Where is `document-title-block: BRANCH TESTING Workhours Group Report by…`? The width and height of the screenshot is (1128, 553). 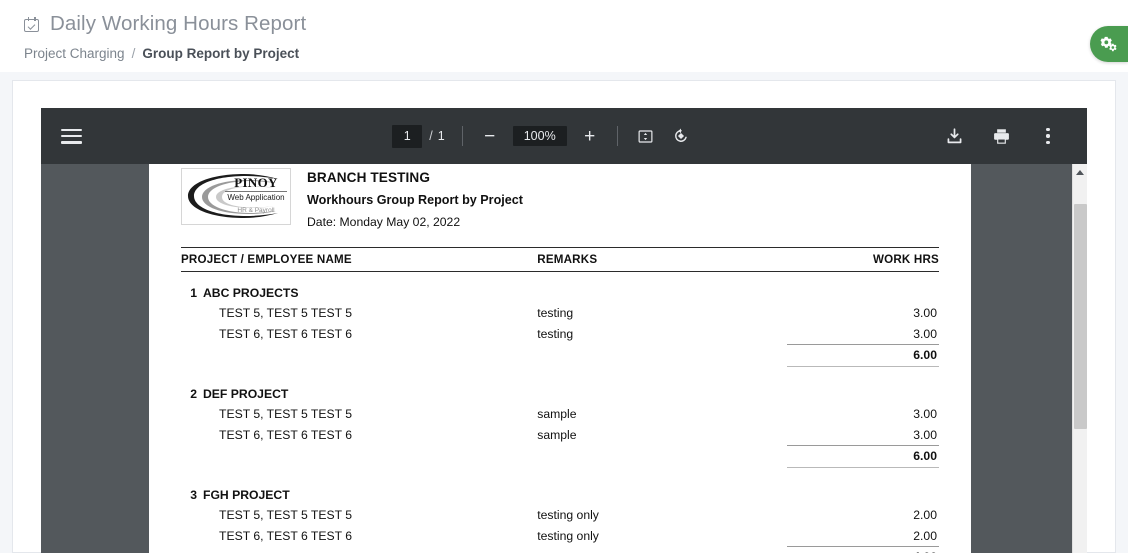
document-title-block: BRANCH TESTING Workhours Group Report by… is located at coordinates (415, 198).